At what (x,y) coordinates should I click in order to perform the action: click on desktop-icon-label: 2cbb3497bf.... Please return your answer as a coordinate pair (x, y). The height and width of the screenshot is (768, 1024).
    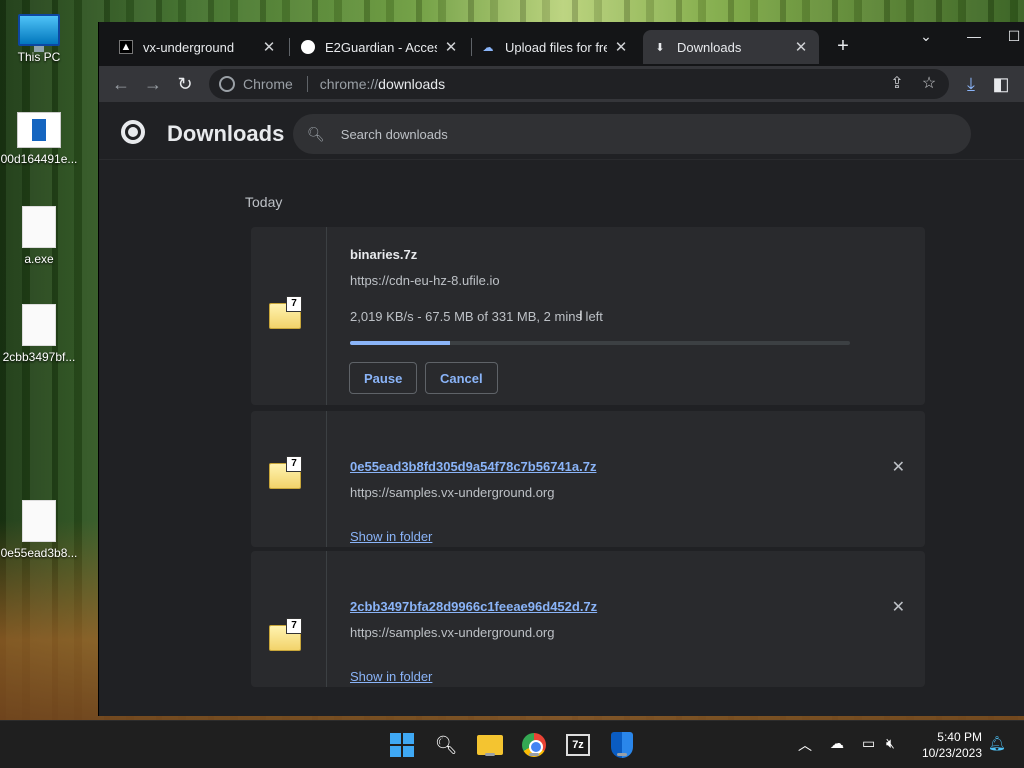
    Looking at the image, I should click on (39, 357).